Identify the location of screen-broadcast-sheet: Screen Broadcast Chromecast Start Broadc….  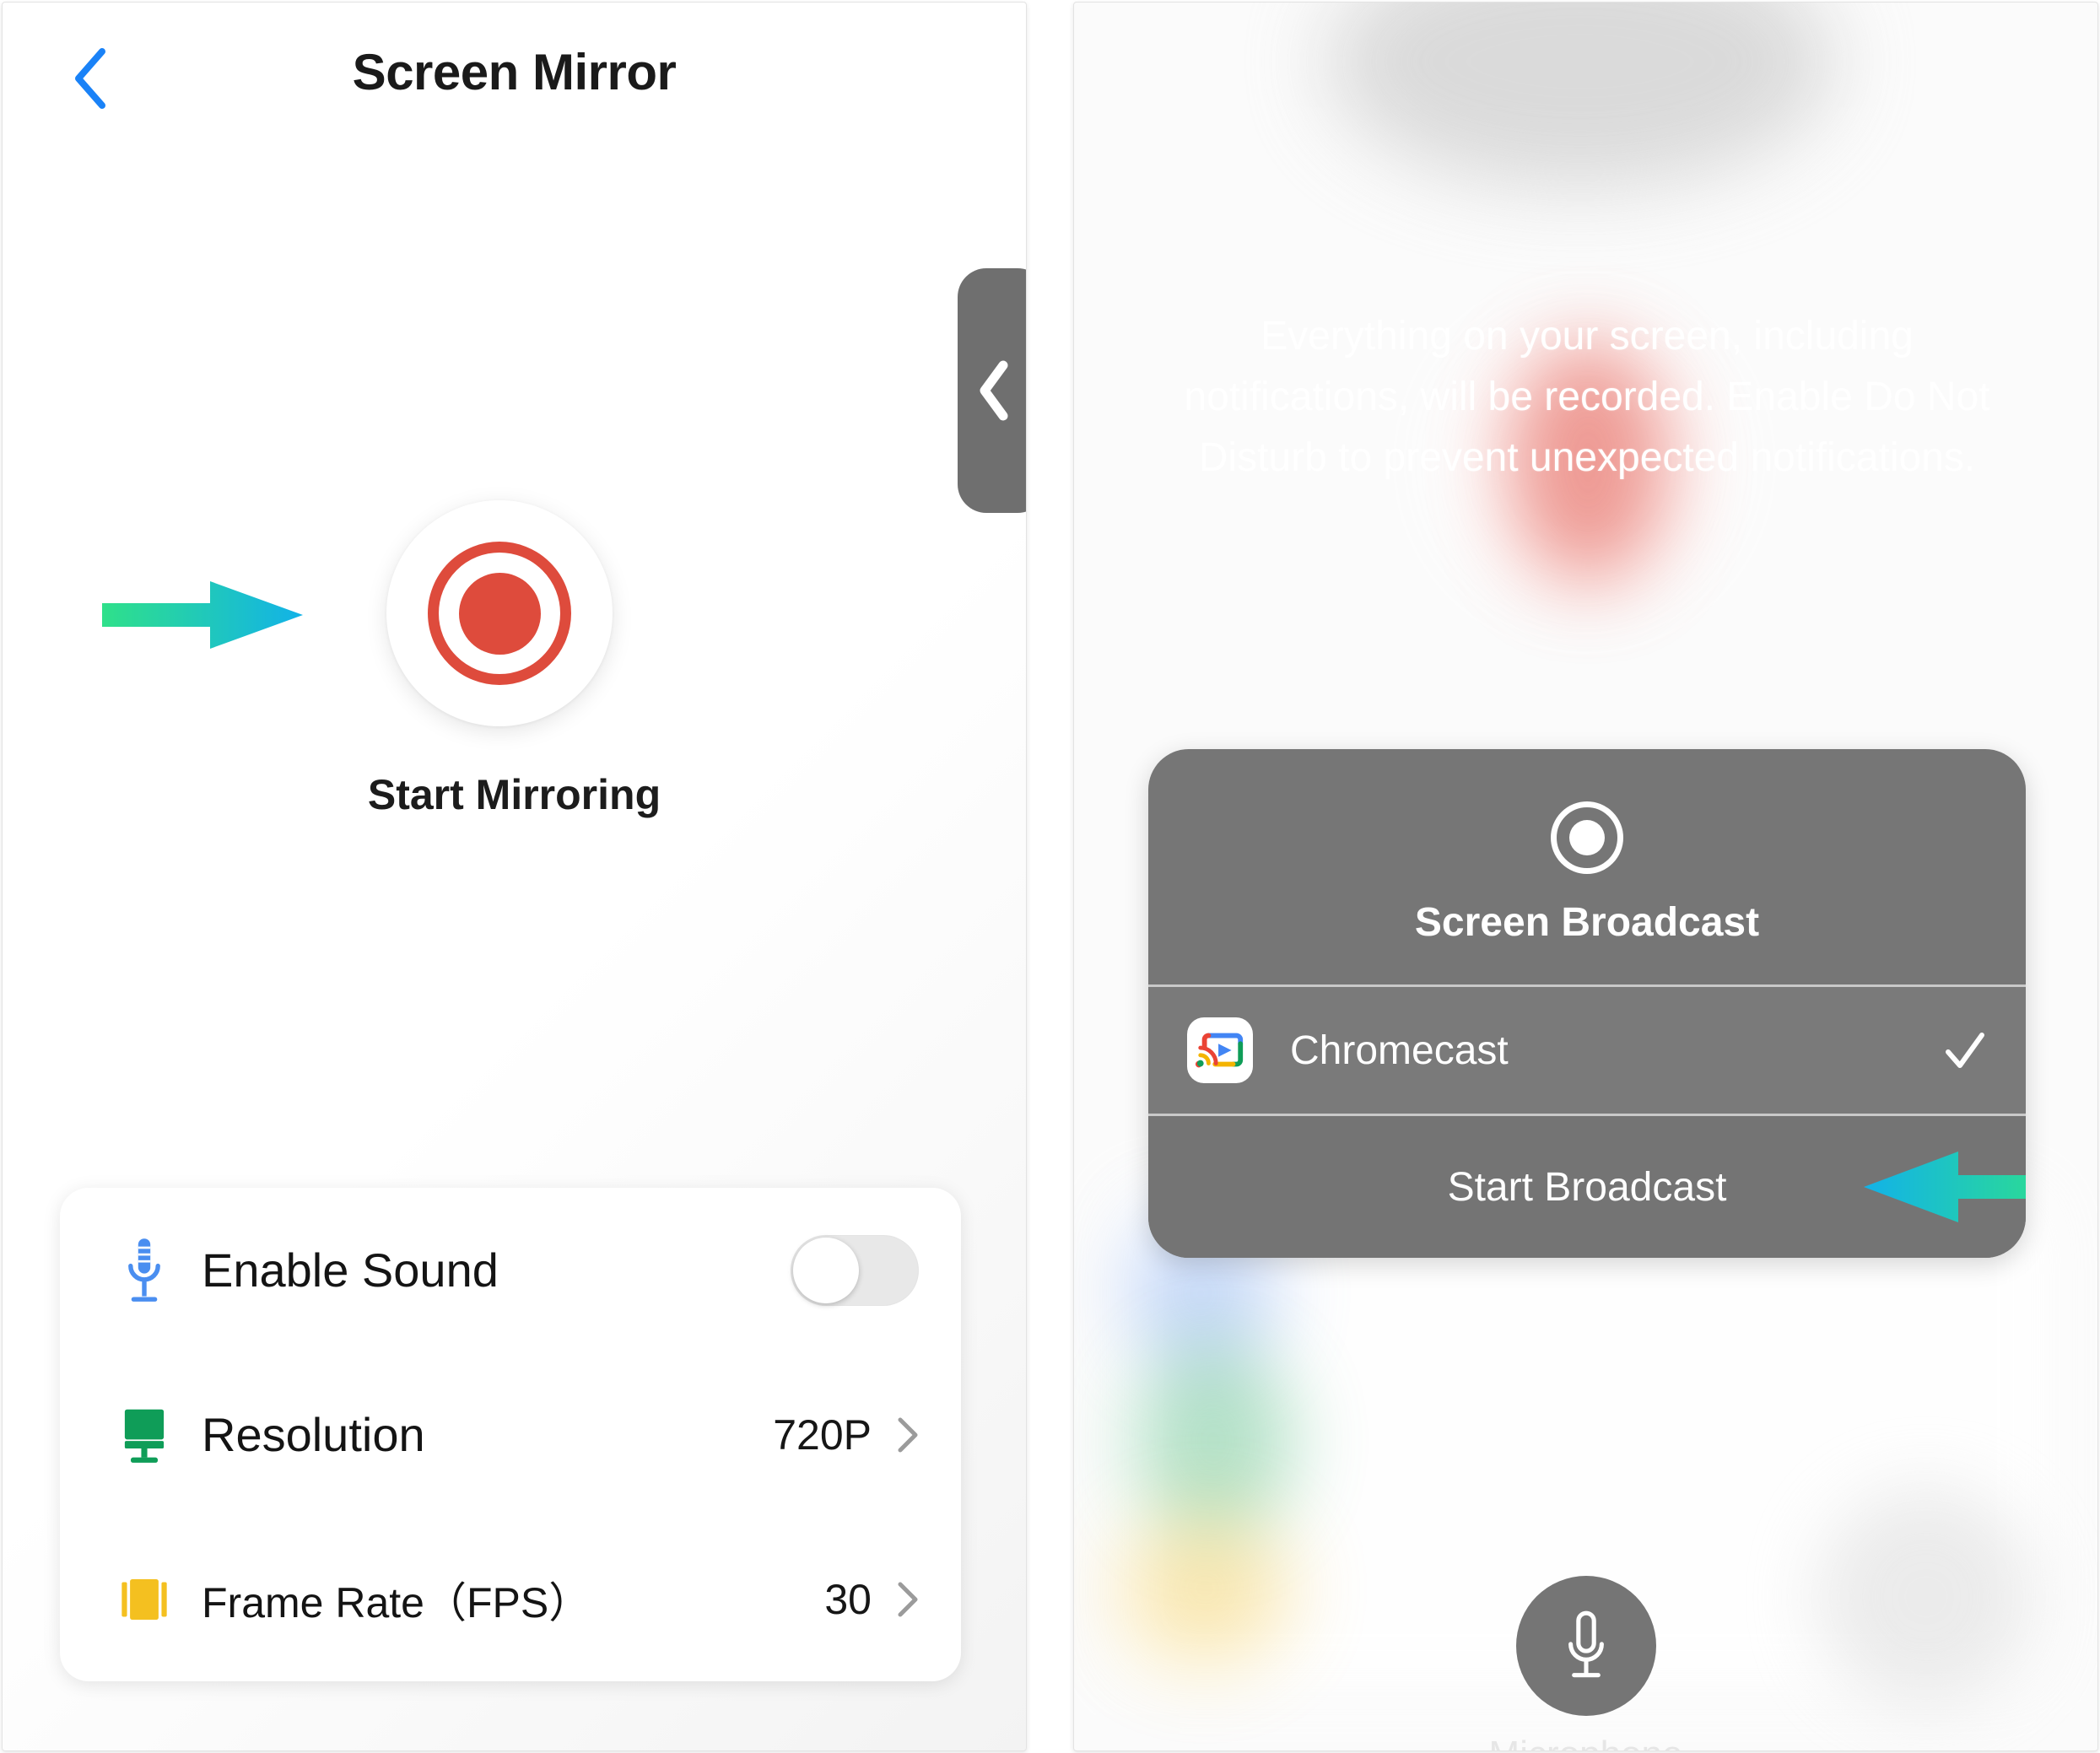
(1587, 1003).